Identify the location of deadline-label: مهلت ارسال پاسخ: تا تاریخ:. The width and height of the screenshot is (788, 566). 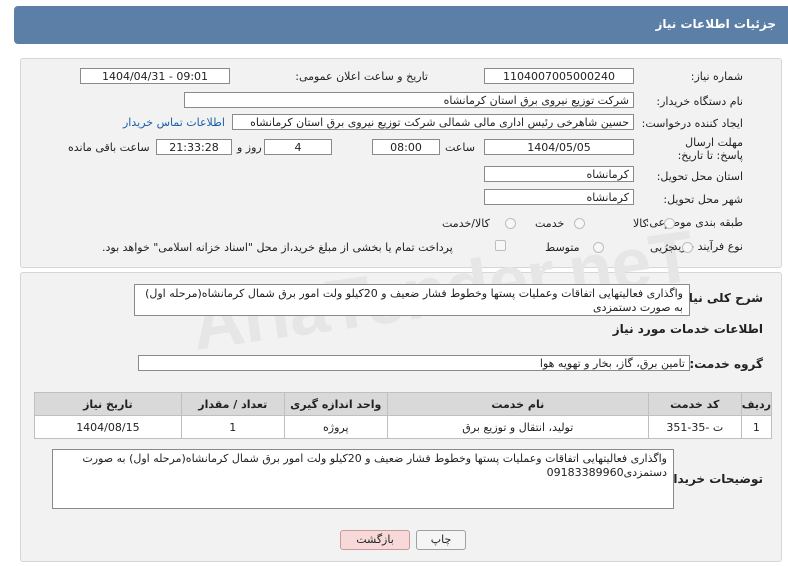
(710, 149).